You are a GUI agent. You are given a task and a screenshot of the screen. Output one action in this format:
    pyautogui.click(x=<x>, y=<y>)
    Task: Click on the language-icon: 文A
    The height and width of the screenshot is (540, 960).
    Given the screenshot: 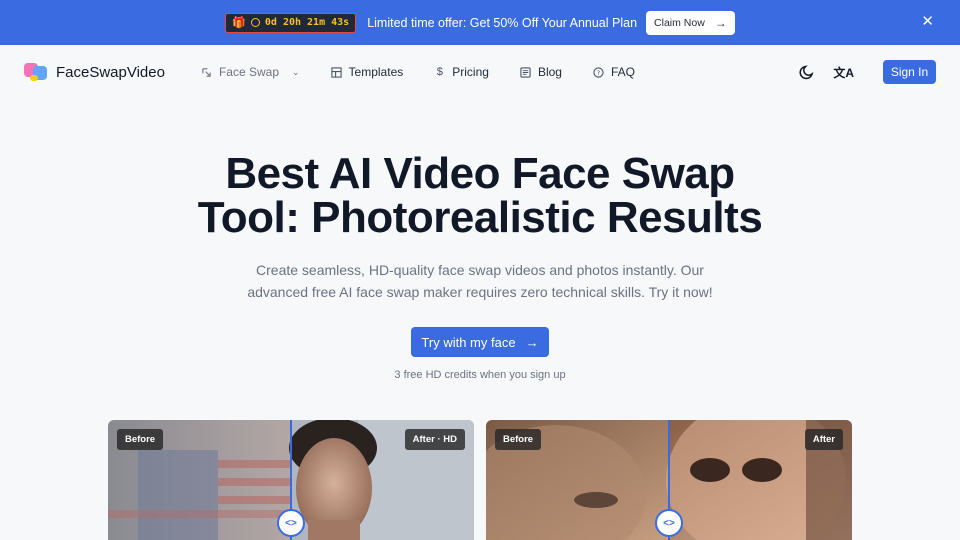 What is the action you would take?
    pyautogui.click(x=843, y=72)
    